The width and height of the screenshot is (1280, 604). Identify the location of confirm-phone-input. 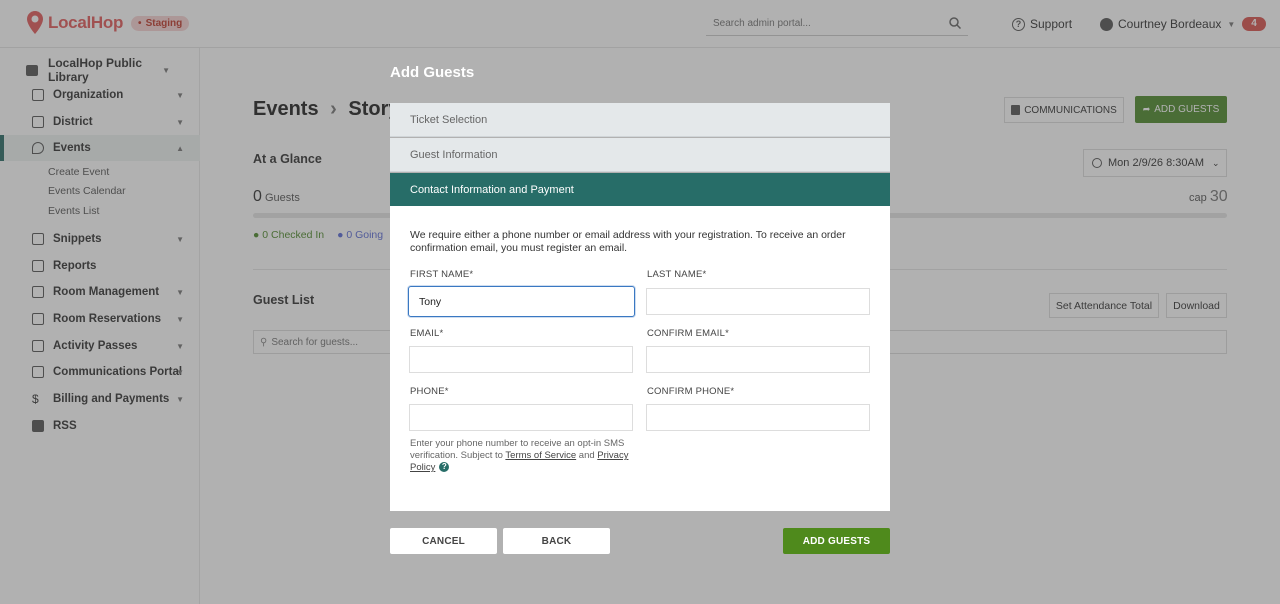
(758, 417).